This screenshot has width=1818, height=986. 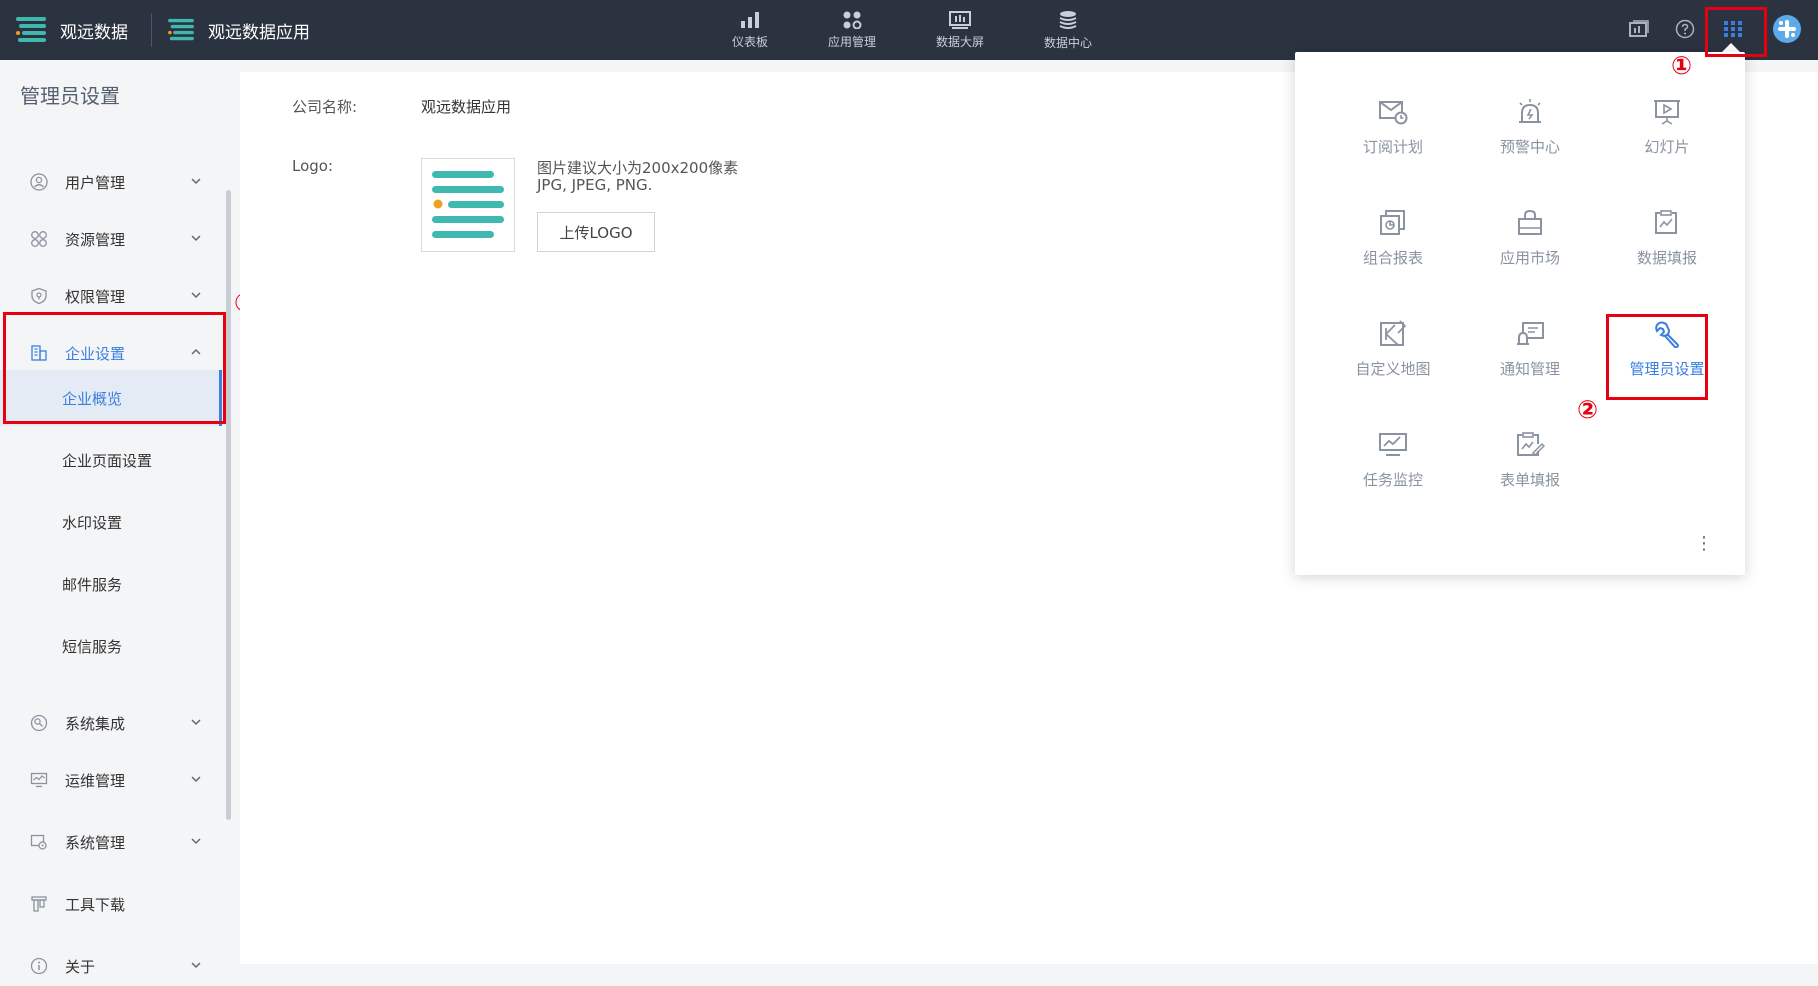 I want to click on sidebar-sub-label: 邮件服务, so click(x=92, y=584).